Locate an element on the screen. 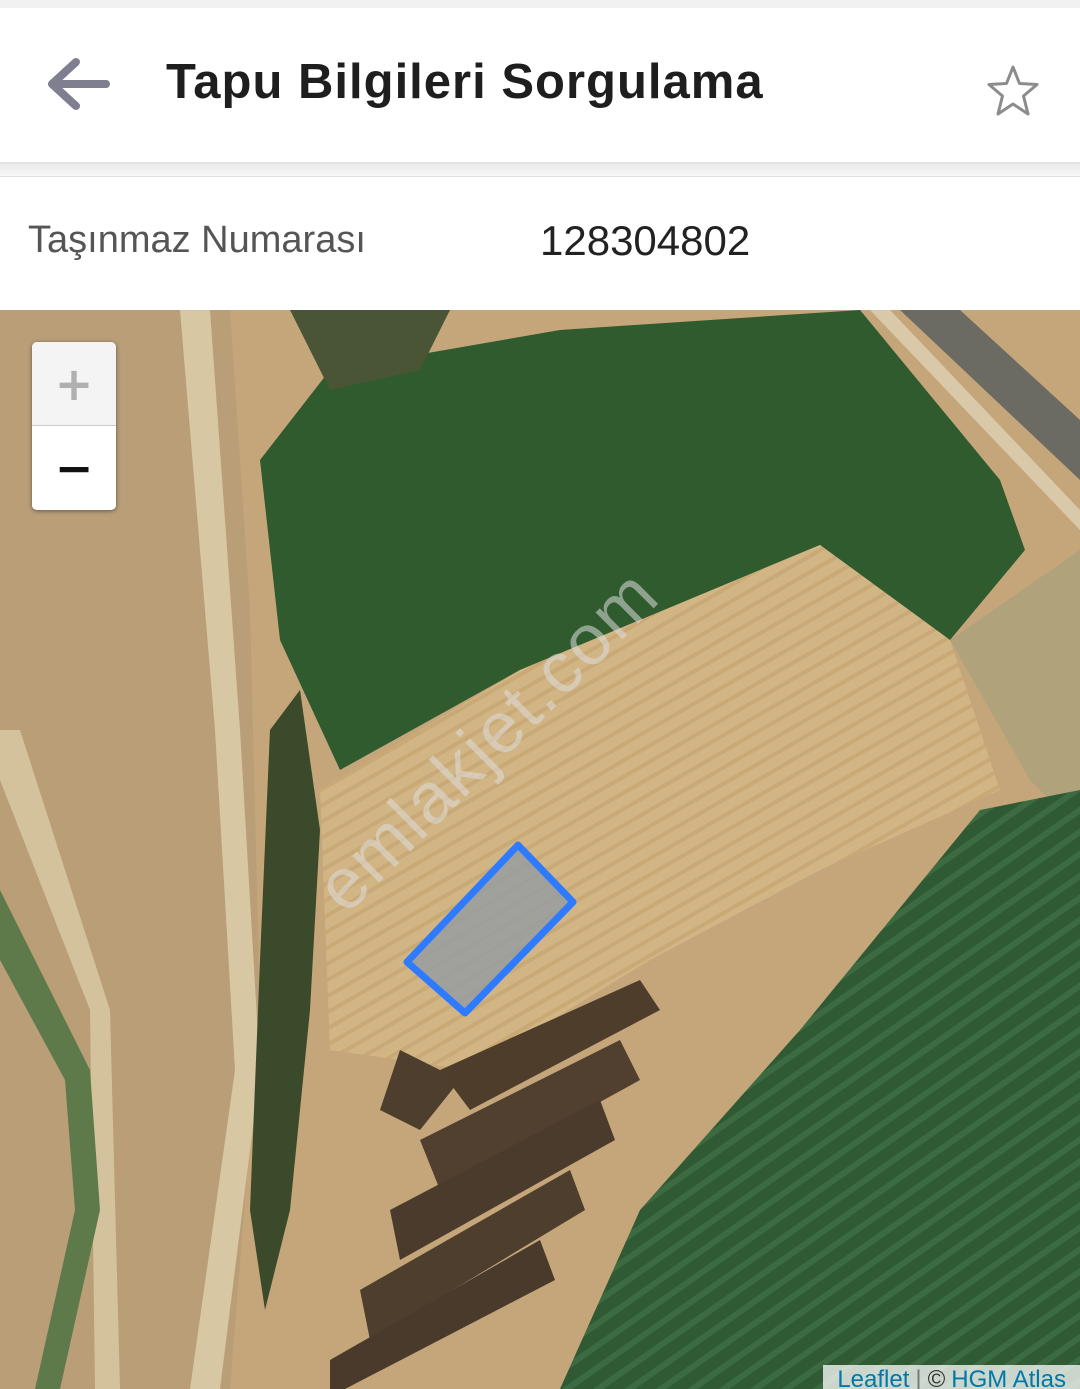  zoom-control: + − is located at coordinates (74, 426).